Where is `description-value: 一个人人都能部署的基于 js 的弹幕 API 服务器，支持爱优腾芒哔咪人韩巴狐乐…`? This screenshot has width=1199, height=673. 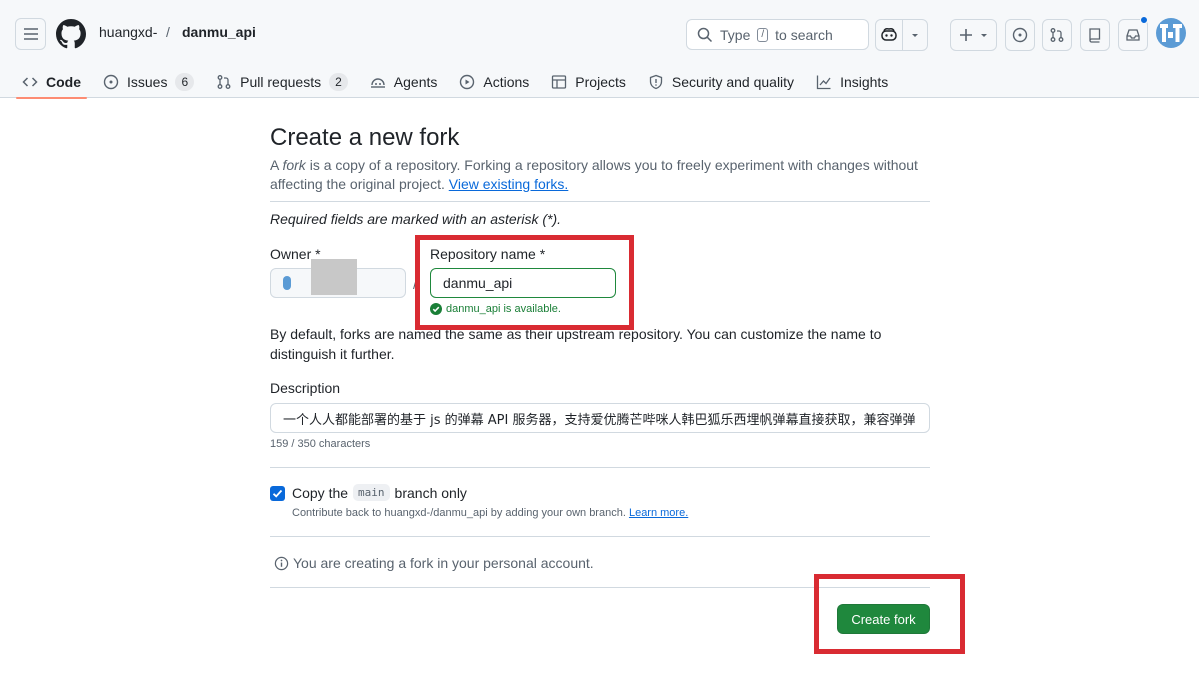
description-value: 一个人人都能部署的基于 js 的弹幕 API 服务器，支持爱优腾芒哔咪人韩巴狐乐… is located at coordinates (599, 420).